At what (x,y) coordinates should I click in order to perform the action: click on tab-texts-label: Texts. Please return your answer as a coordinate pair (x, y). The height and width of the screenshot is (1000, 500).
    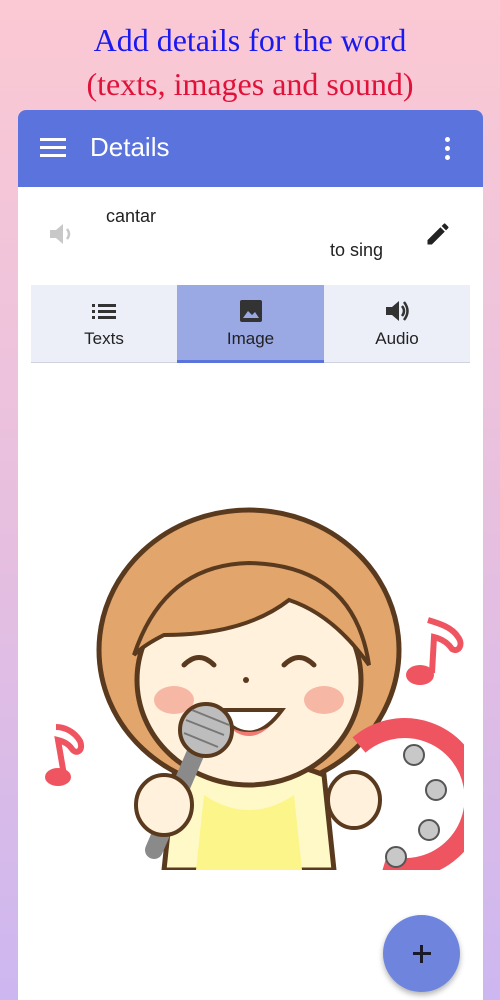
    Looking at the image, I should click on (104, 338).